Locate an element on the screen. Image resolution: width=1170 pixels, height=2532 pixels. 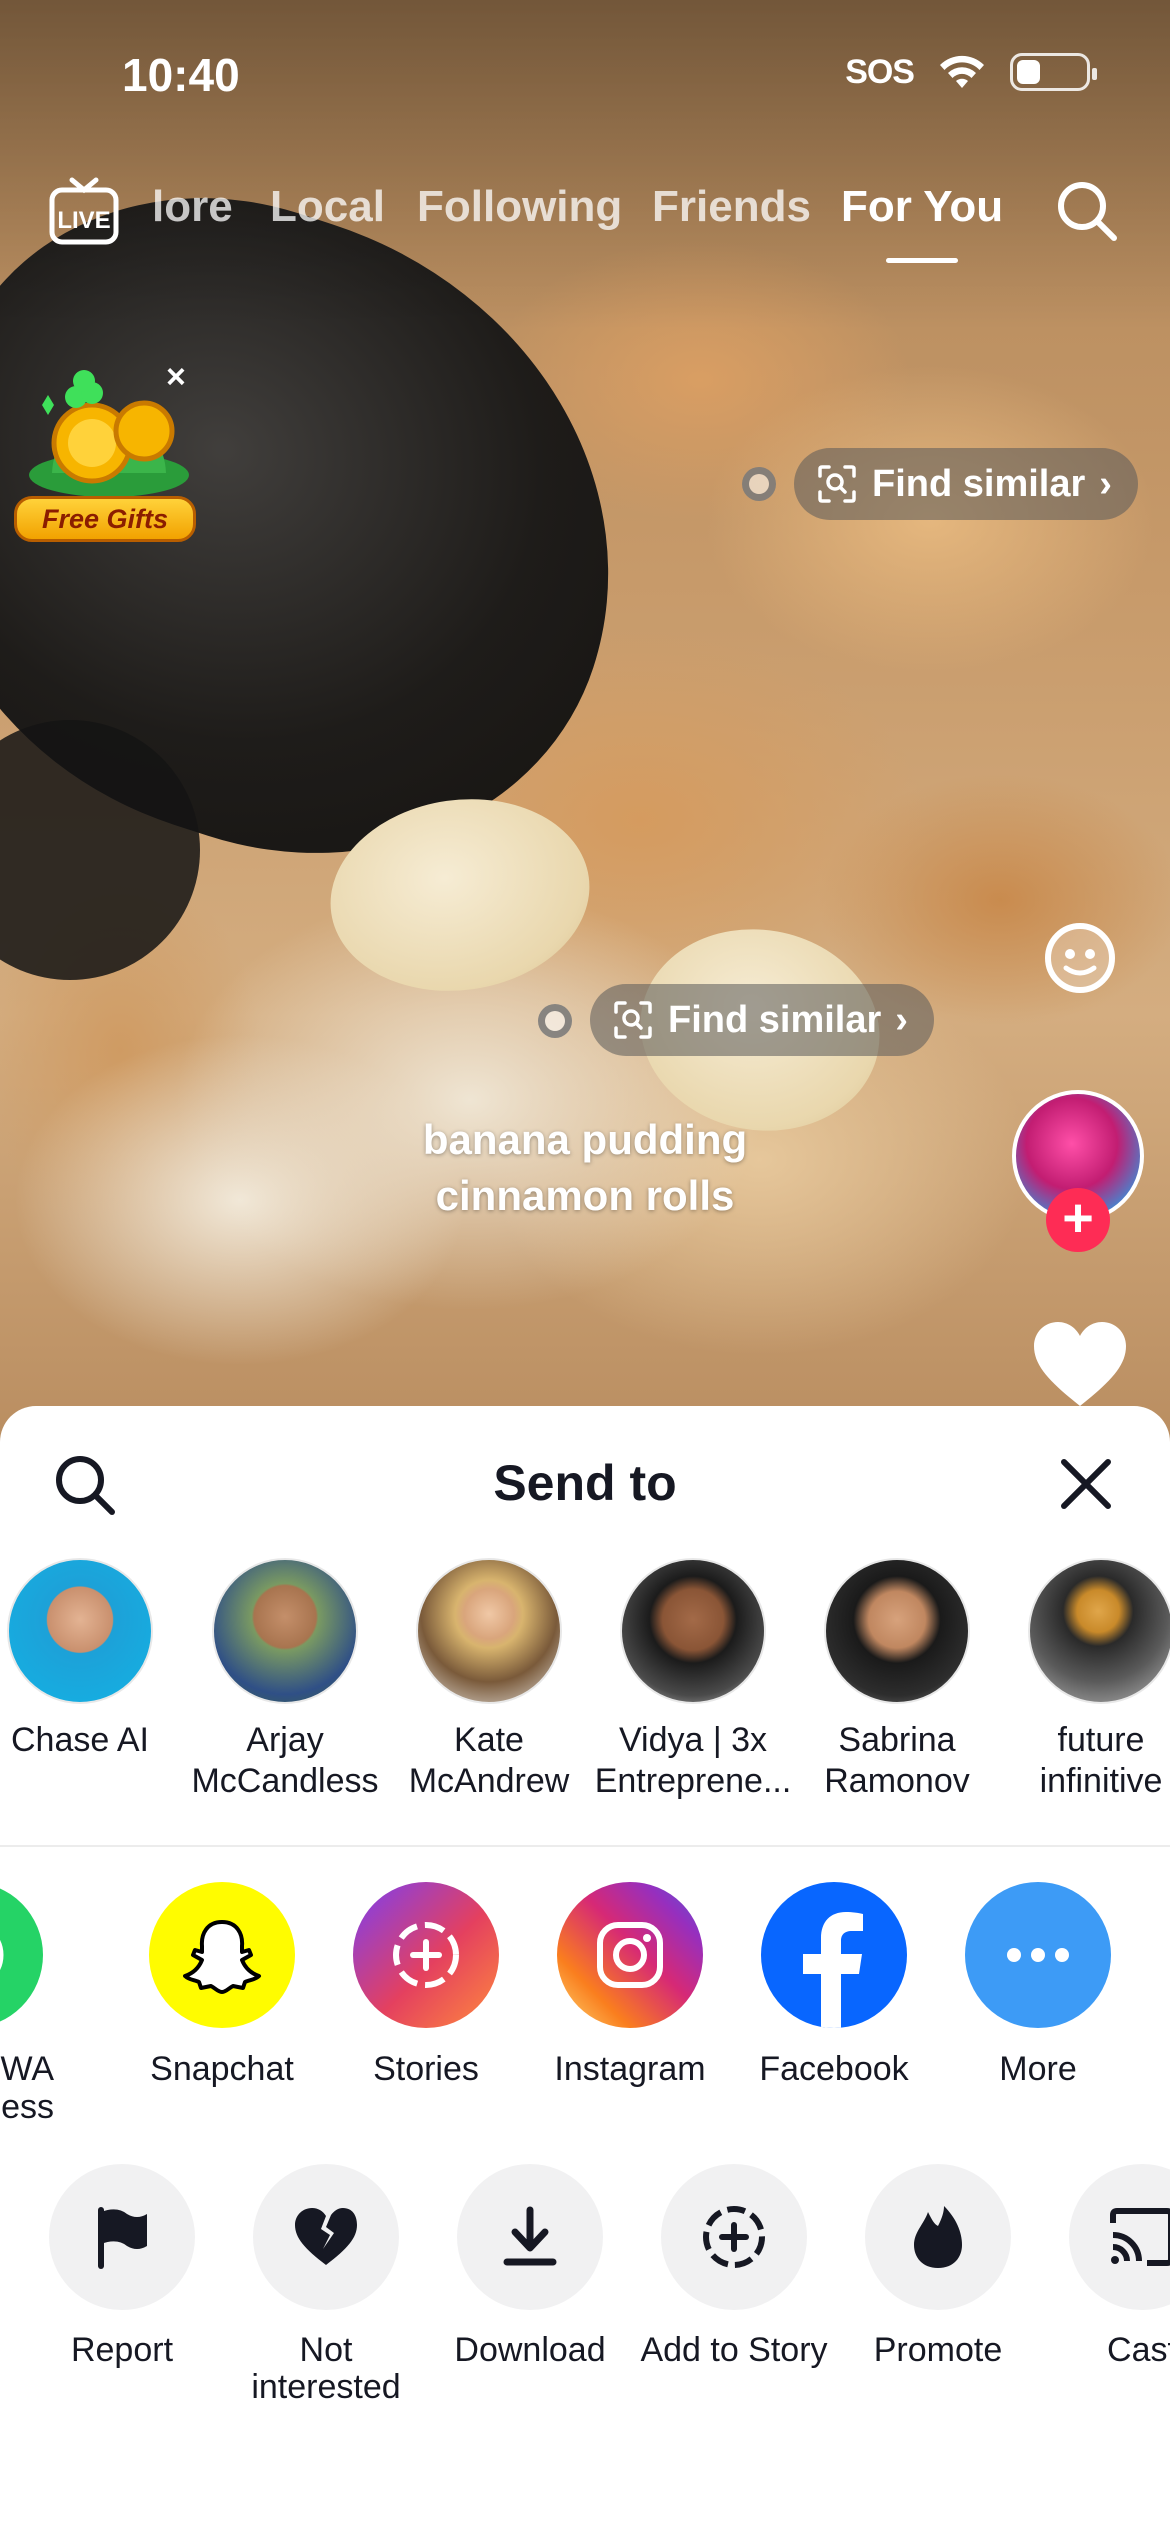
action-label-line: Download is located at coordinates (530, 2350).